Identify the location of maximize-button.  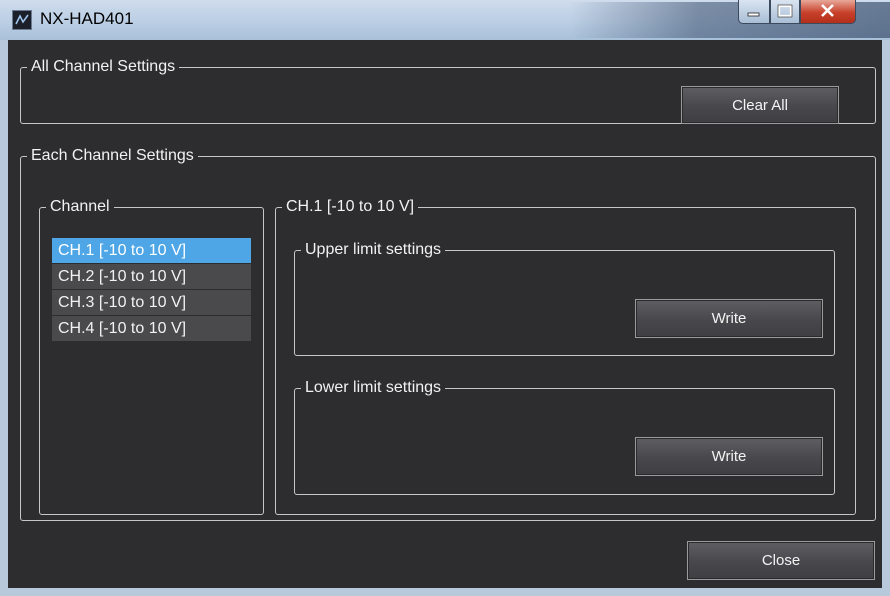
(785, 12).